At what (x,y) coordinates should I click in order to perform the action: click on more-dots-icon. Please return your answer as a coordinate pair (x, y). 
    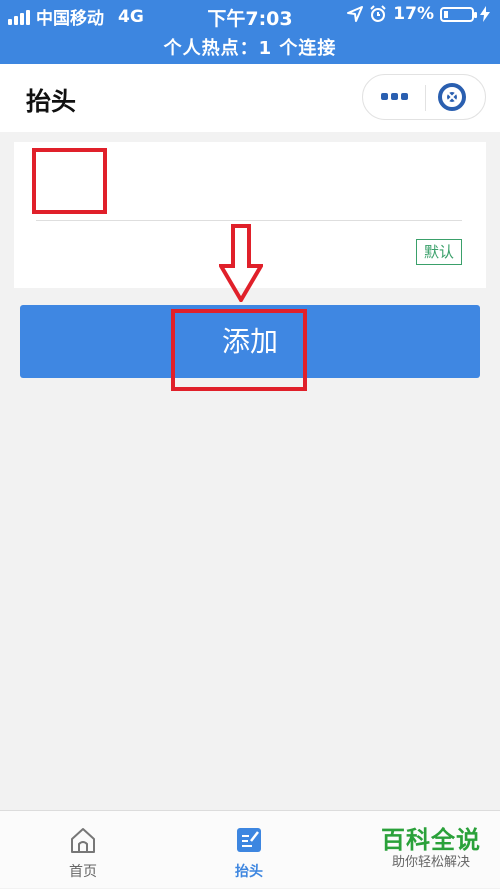
    Looking at the image, I should click on (394, 96).